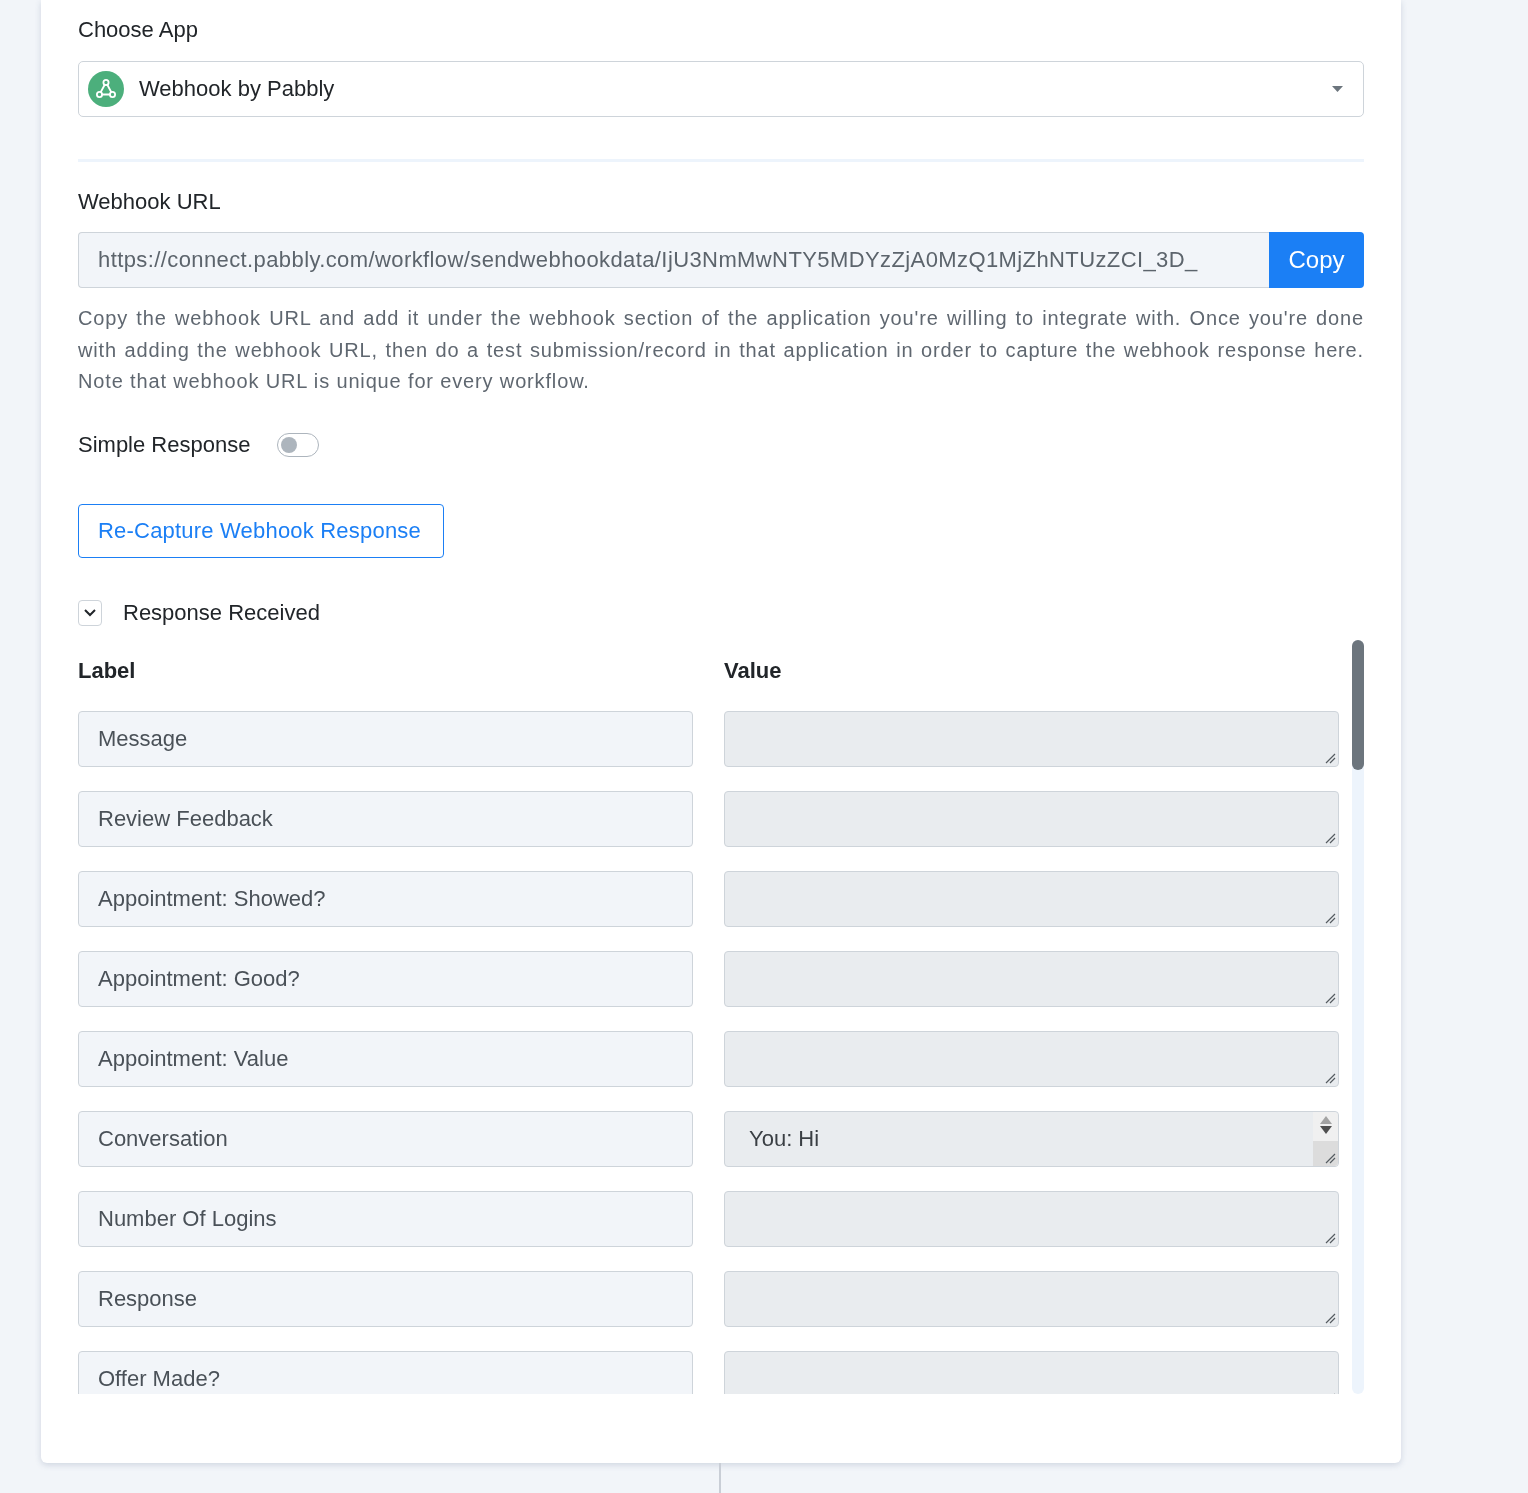 Image resolution: width=1528 pixels, height=1493 pixels. I want to click on label-field: Review Feedback, so click(385, 818).